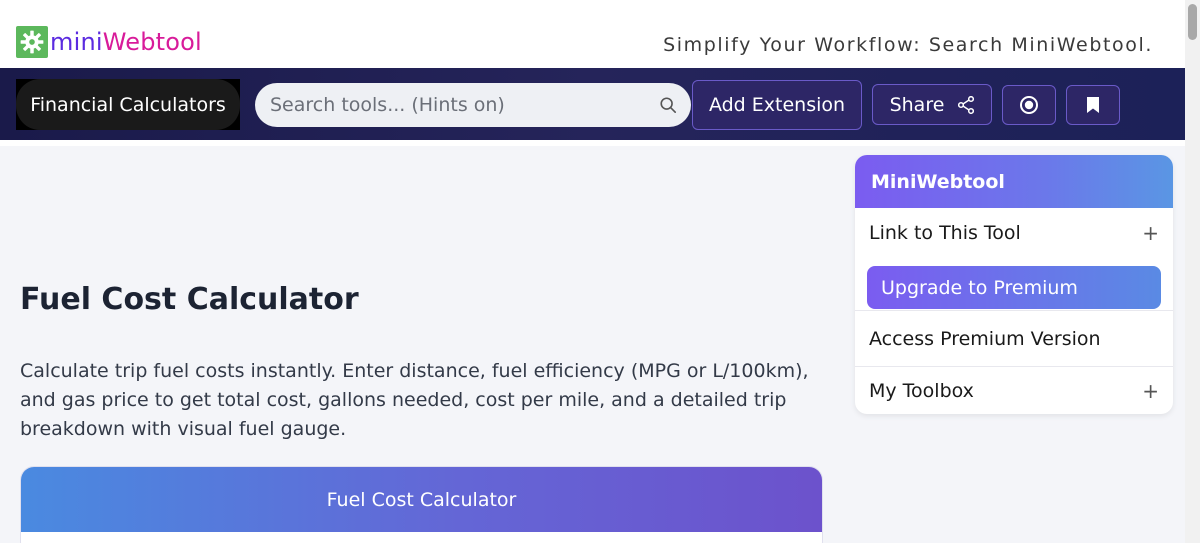  What do you see at coordinates (1192, 22) in the screenshot?
I see `scrollbar-thumb` at bounding box center [1192, 22].